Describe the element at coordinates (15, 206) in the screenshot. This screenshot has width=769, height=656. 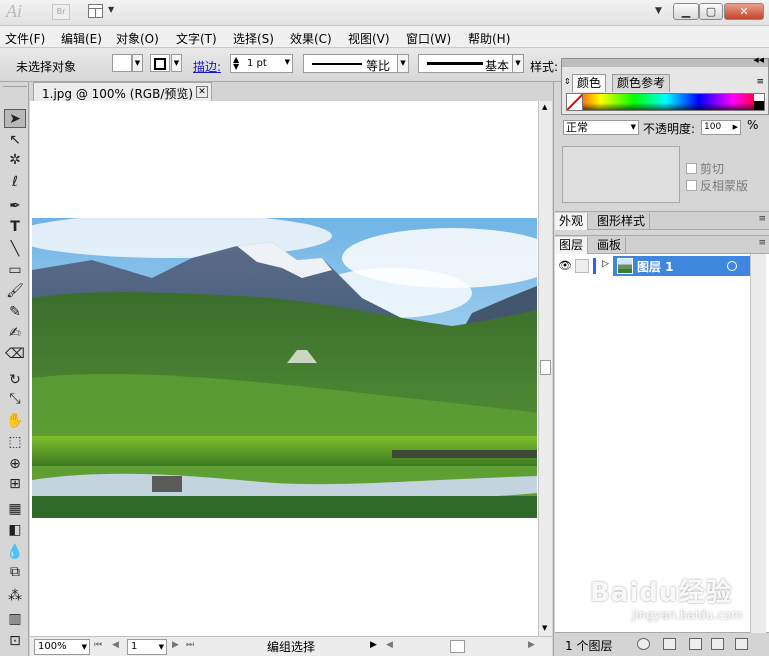
I see `pen-tool-icon: ✒` at that location.